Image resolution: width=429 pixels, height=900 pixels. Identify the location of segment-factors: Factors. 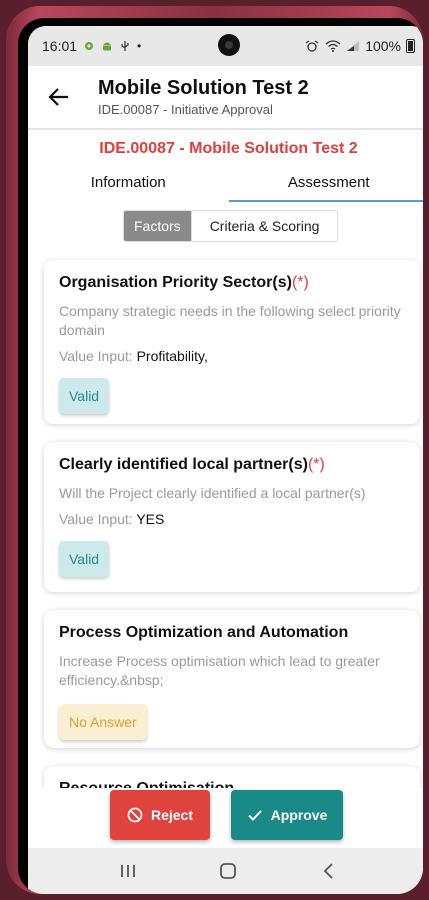
(157, 226).